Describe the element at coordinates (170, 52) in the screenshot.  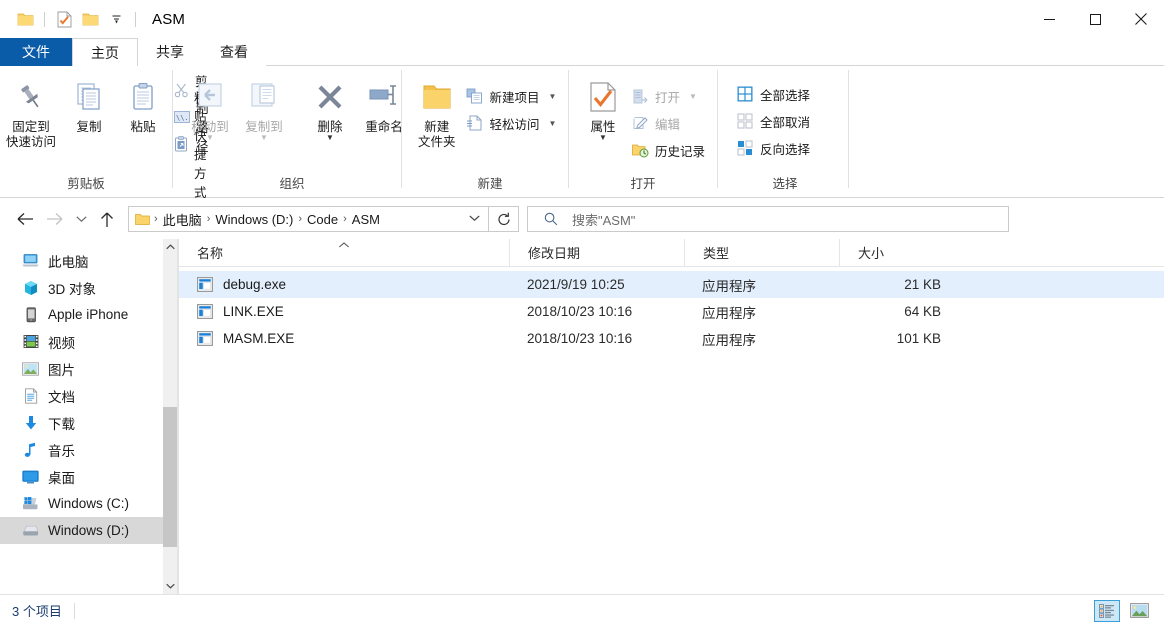
I see `tab-share: 共享` at that location.